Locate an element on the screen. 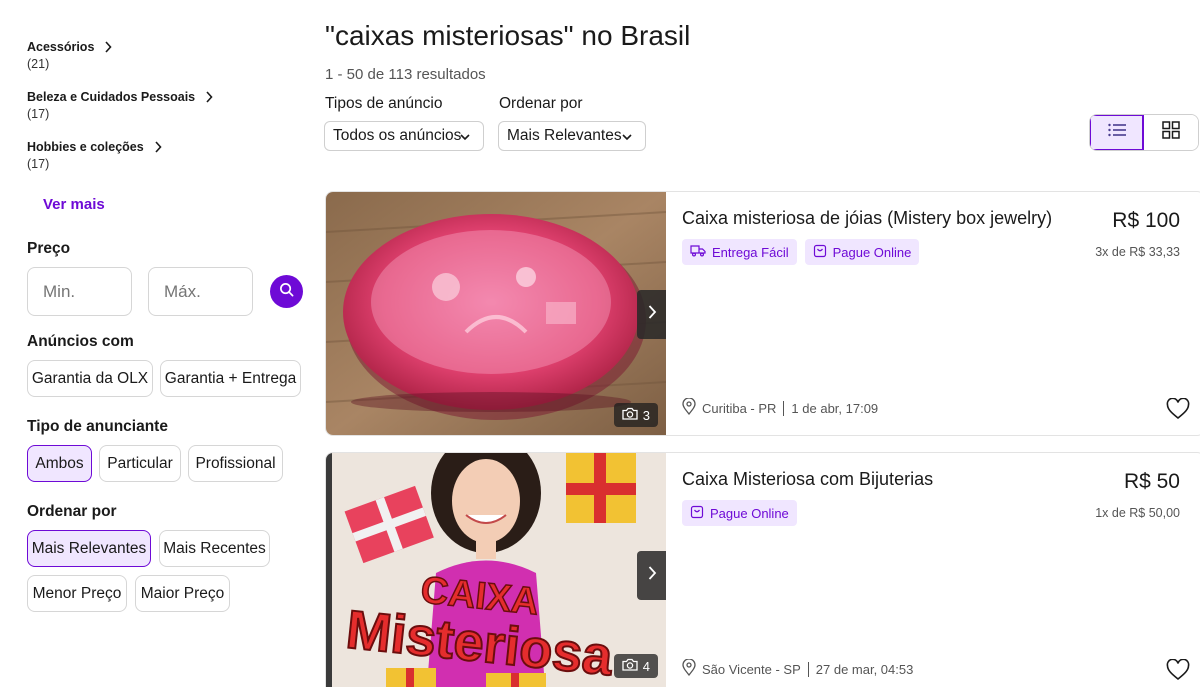  ordenar-select: Mais Relevantes is located at coordinates (572, 136).